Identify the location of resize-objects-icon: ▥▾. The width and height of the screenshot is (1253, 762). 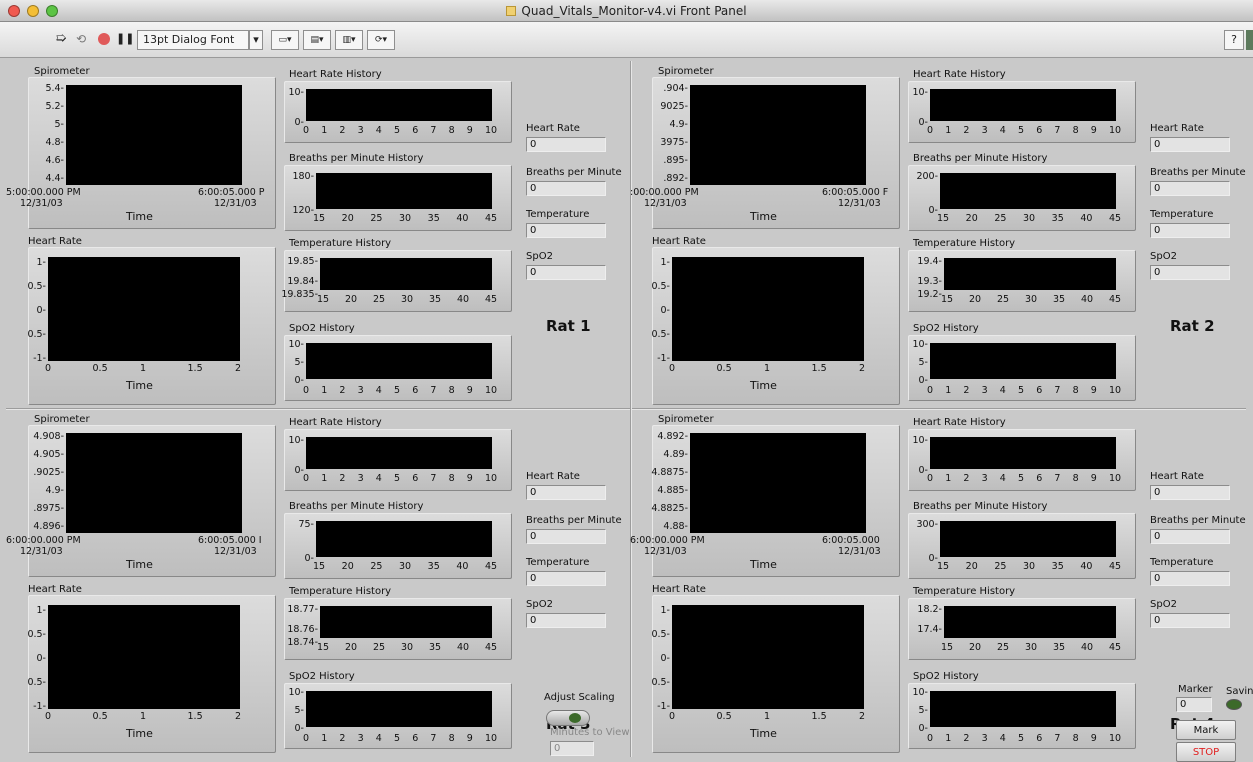
(349, 40).